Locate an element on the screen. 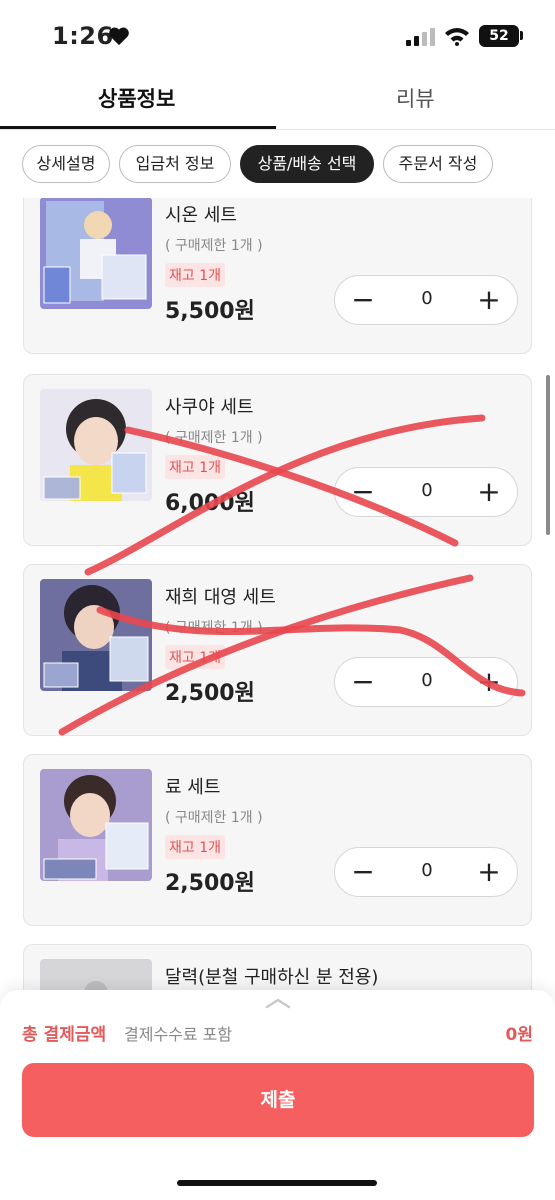 The image size is (555, 1200). wifi-icon is located at coordinates (457, 37).